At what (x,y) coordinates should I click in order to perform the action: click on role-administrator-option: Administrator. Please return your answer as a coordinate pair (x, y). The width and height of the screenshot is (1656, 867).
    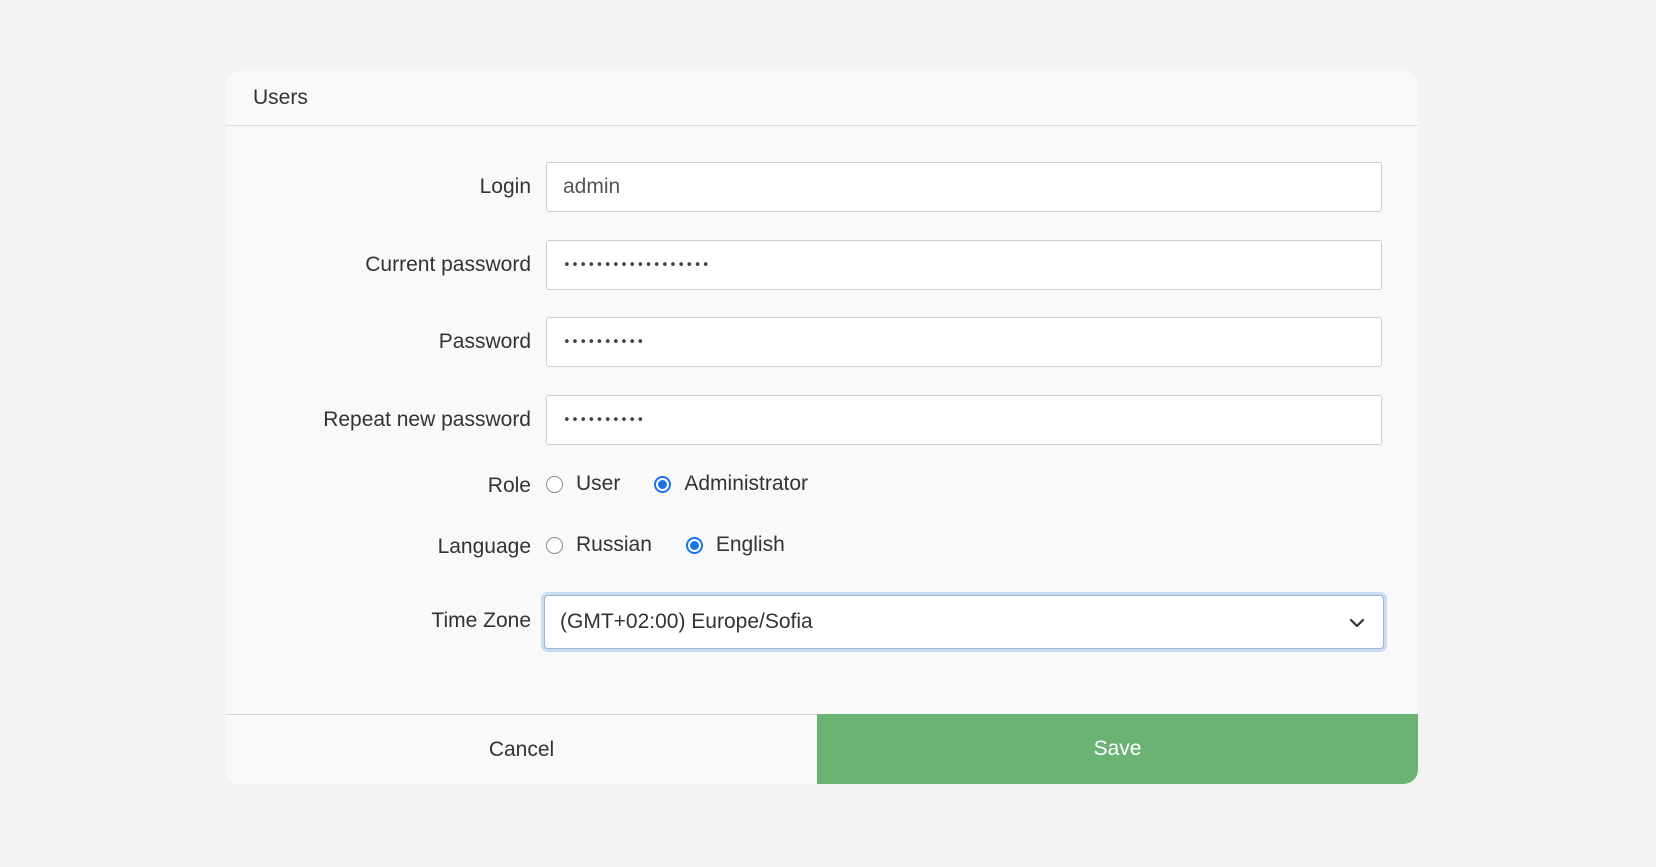
    Looking at the image, I should click on (731, 484).